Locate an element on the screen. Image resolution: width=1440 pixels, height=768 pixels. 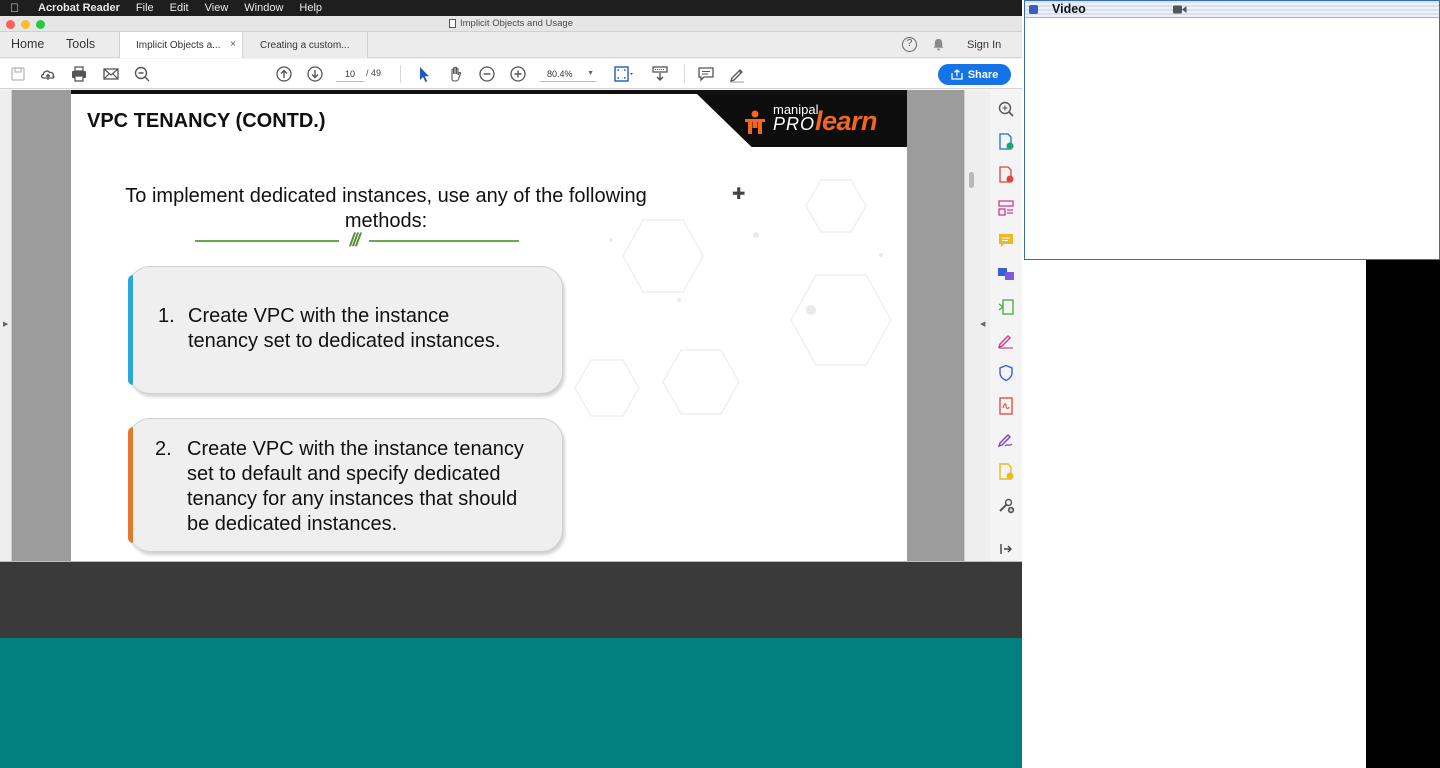
method-text-line: tenancy set to dedicated instances. is located at coordinates (344, 341).